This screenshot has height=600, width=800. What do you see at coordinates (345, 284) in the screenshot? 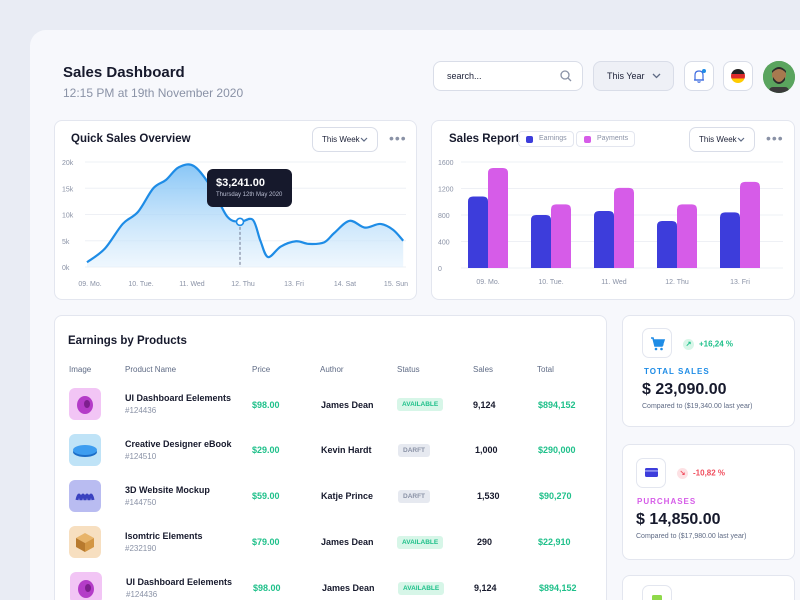
I see `x-tick-label: 14. Sat` at bounding box center [345, 284].